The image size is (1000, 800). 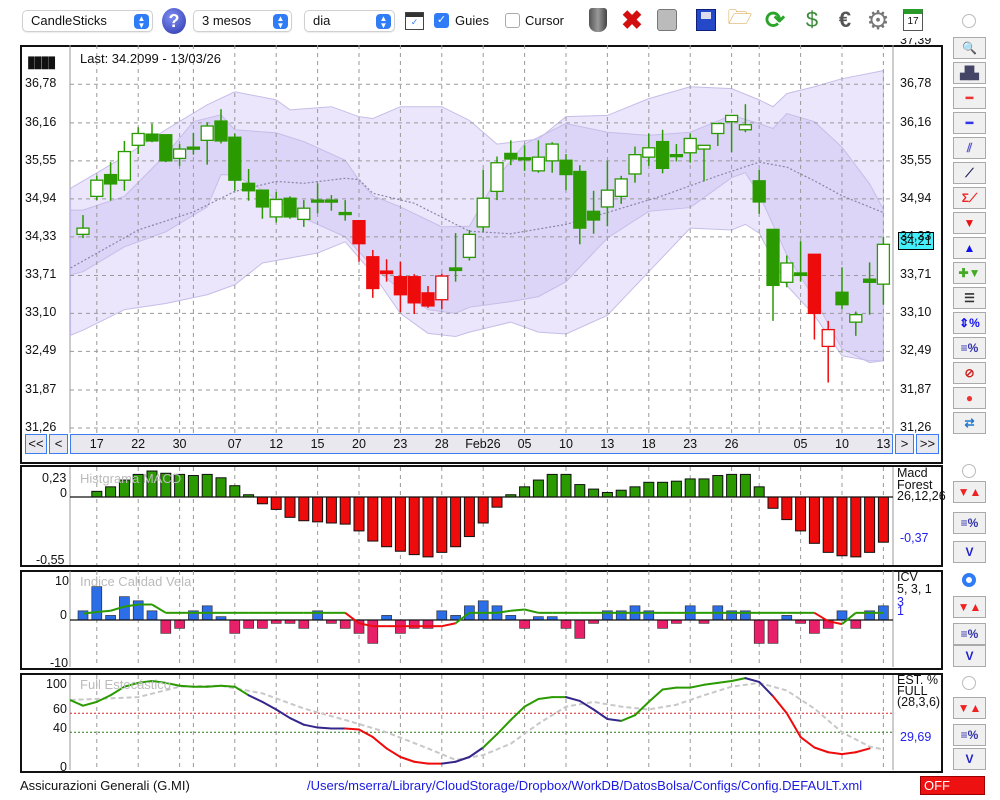 What do you see at coordinates (878, 20) in the screenshot?
I see `gear-icon: ⚙` at bounding box center [878, 20].